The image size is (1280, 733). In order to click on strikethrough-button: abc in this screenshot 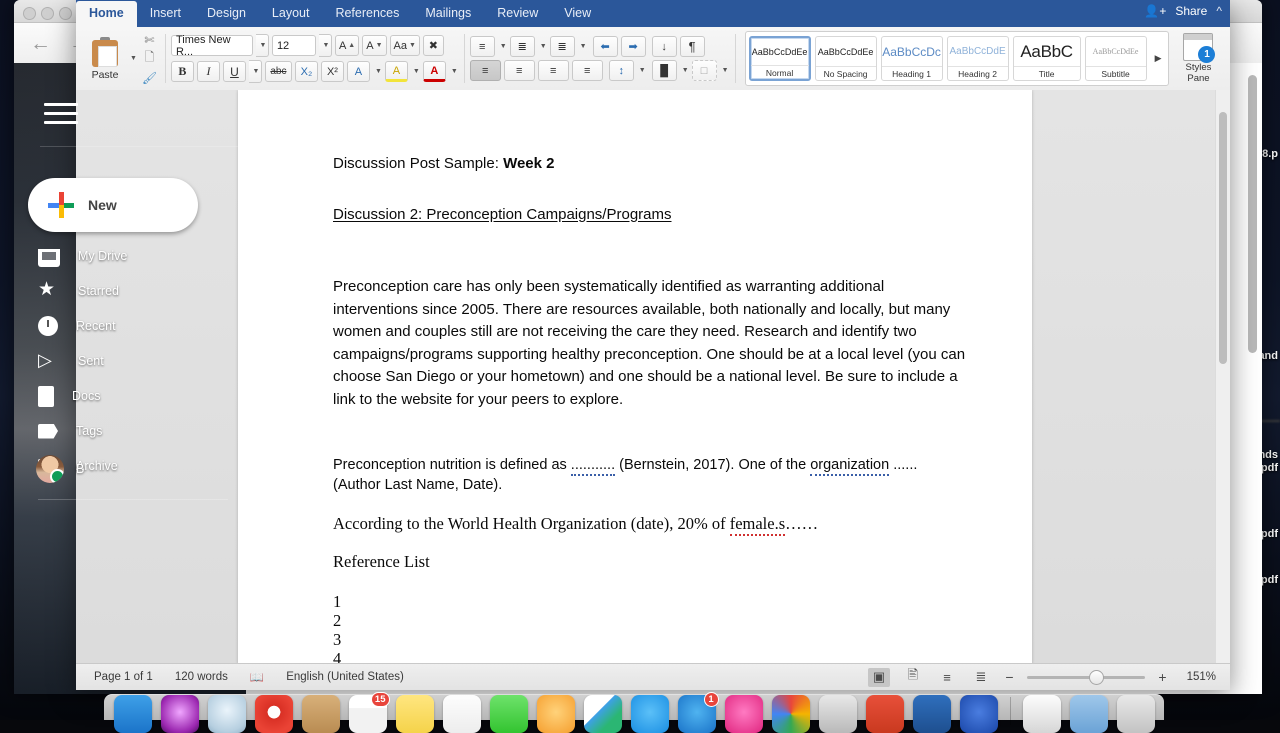, I will do `click(278, 71)`.